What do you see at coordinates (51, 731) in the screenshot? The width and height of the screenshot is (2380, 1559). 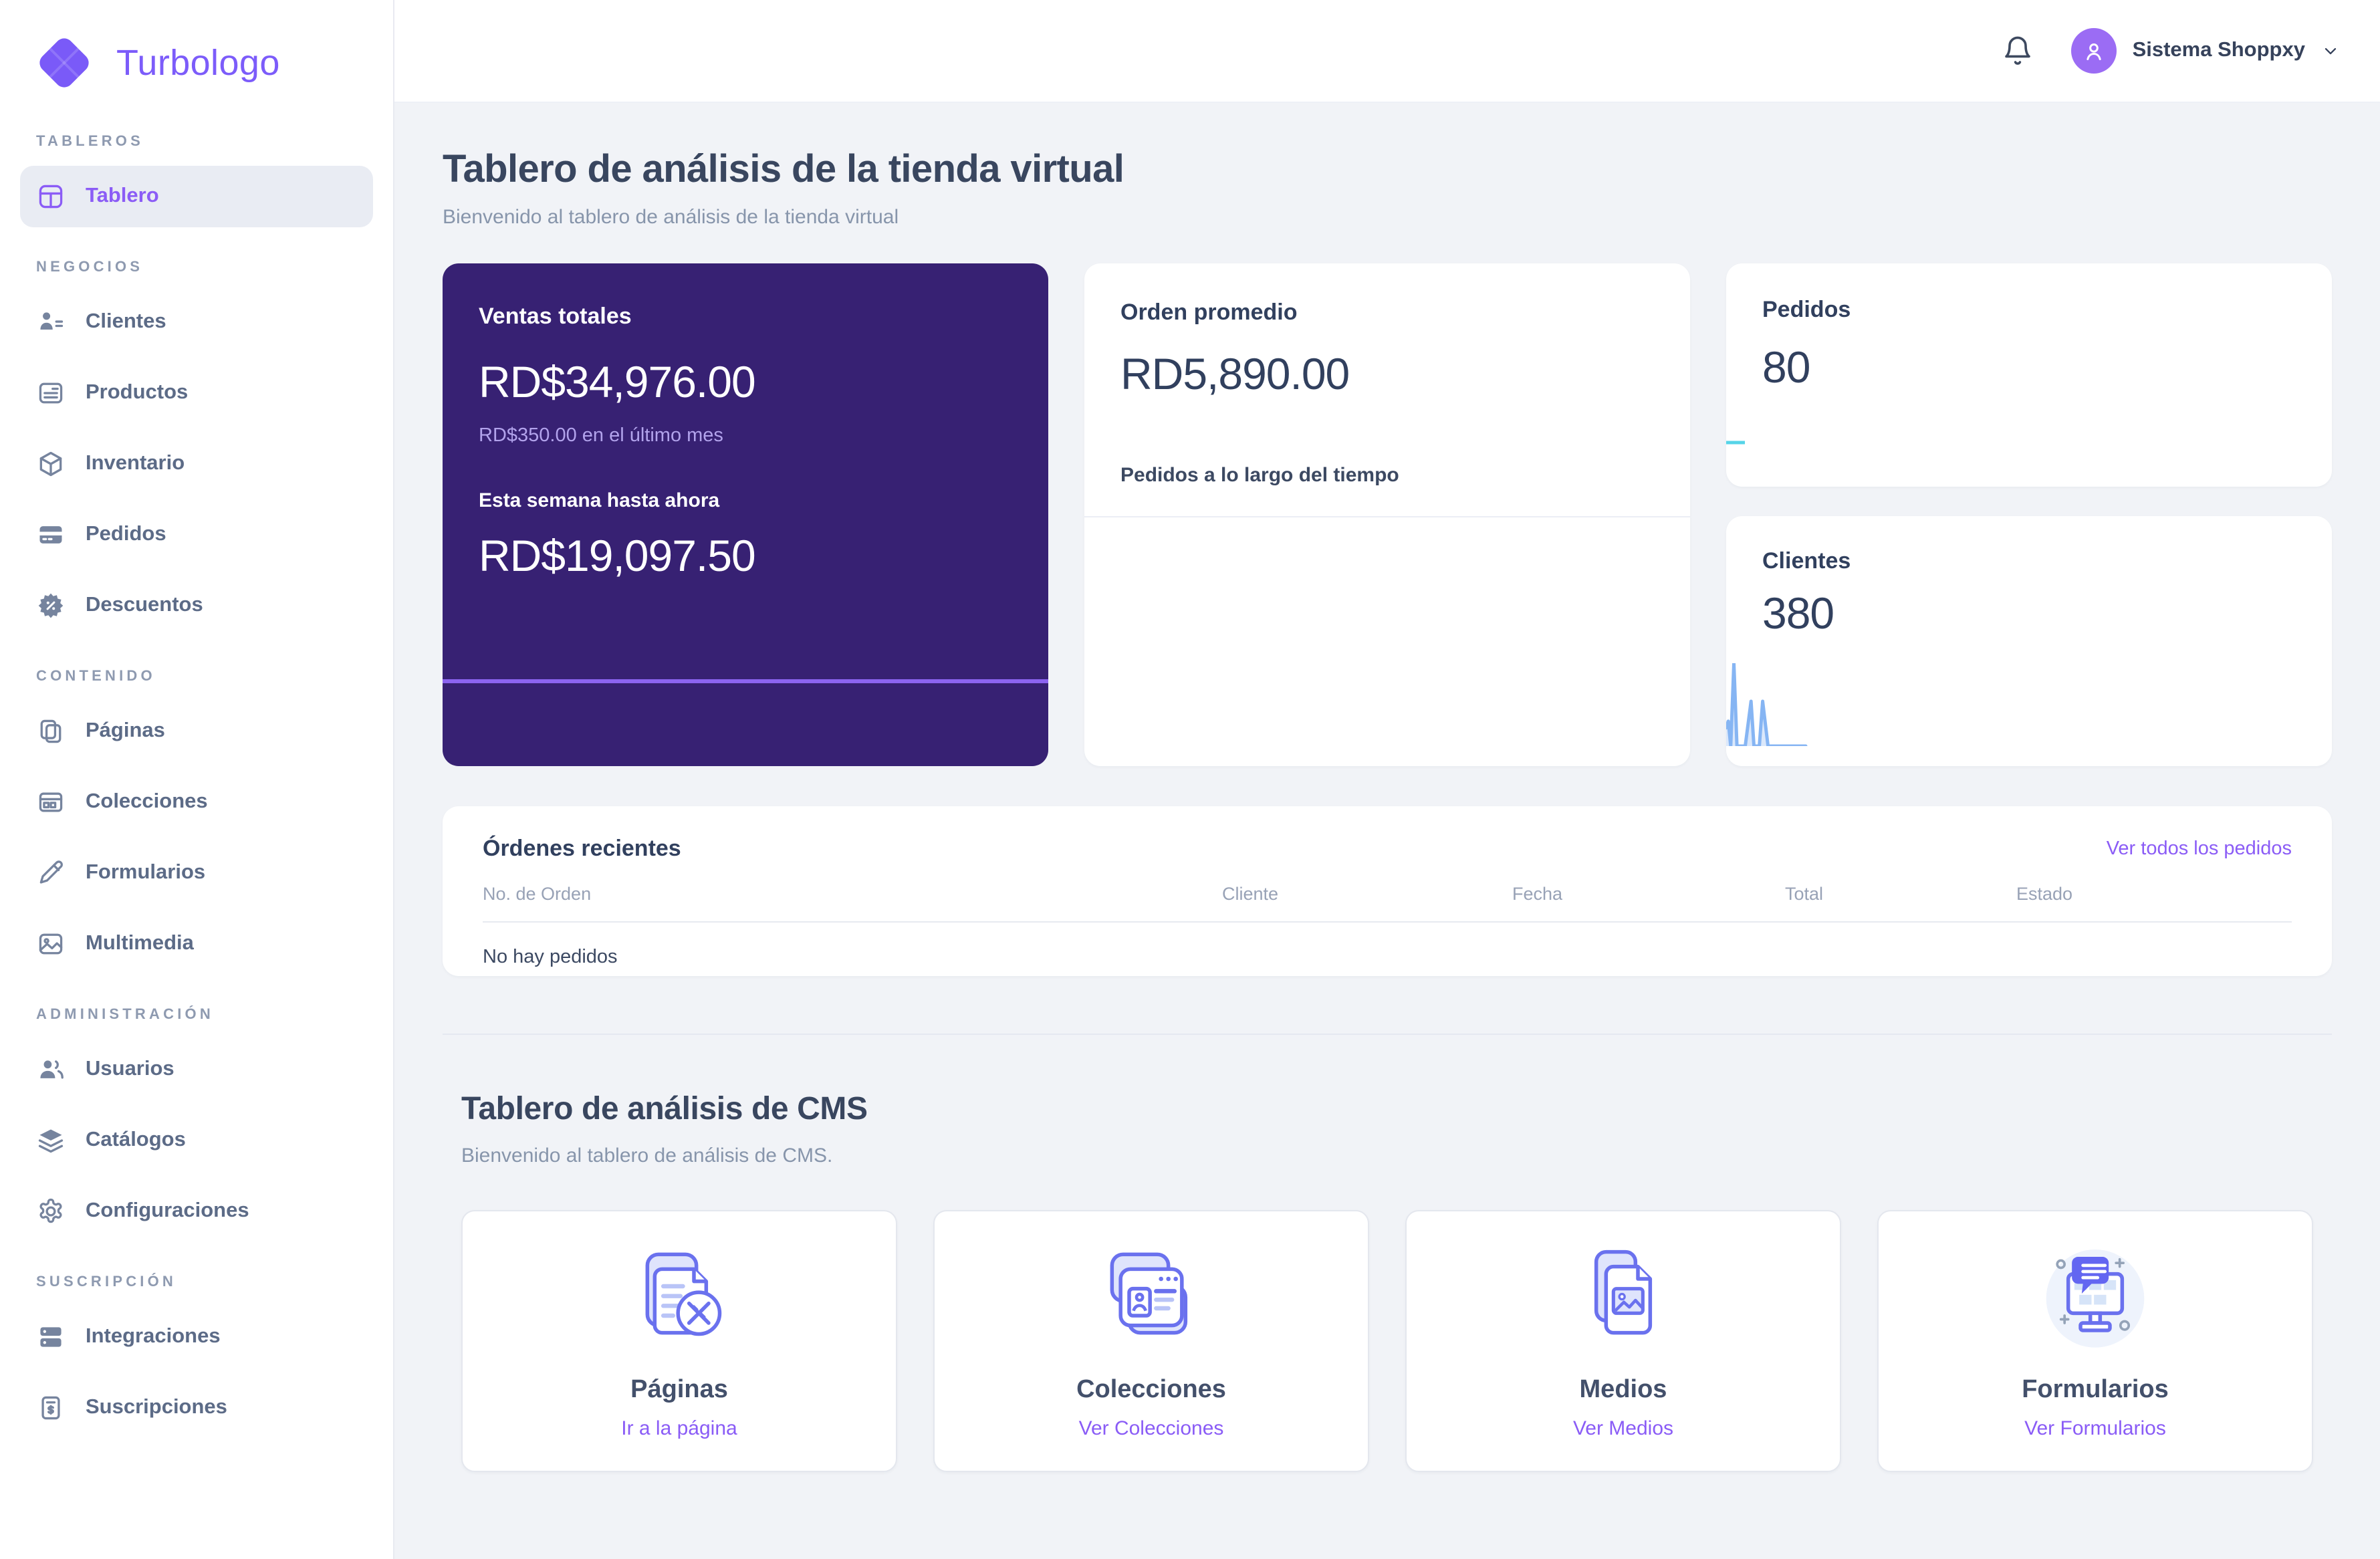 I see `pages-icon` at bounding box center [51, 731].